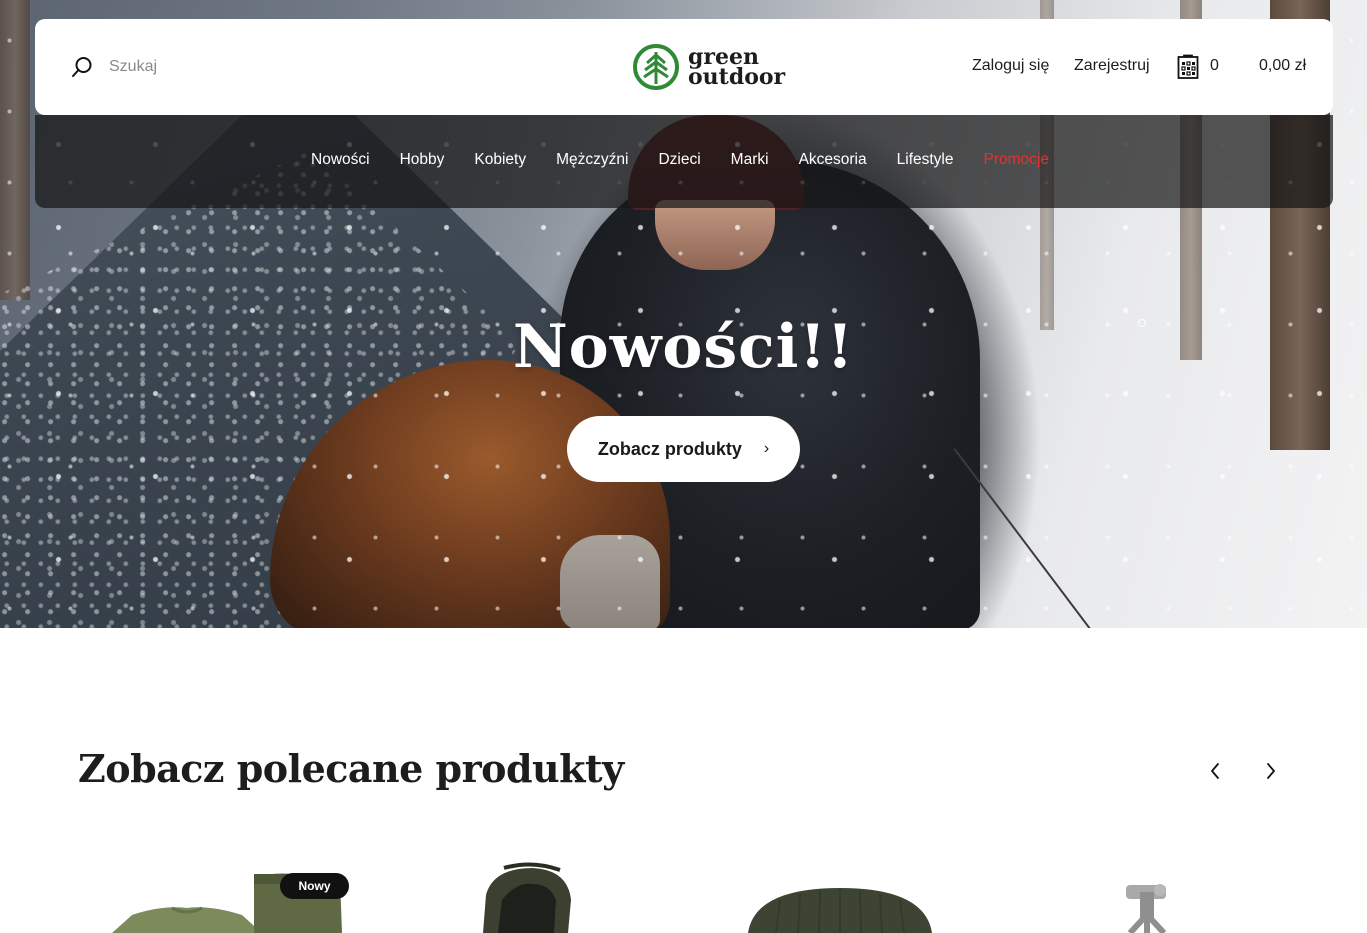 This screenshot has width=1367, height=933. Describe the element at coordinates (1214, 66) in the screenshot. I see `cart-count: 0` at that location.